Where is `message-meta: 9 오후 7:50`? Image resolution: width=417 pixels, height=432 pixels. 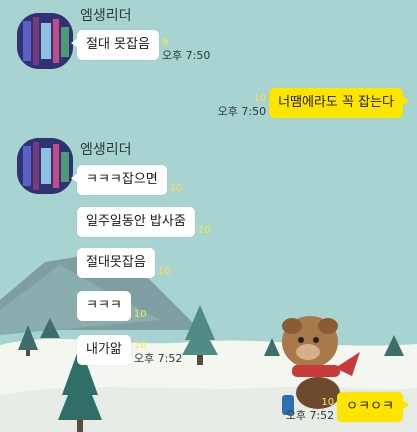 message-meta: 9 오후 7:50 is located at coordinates (186, 49).